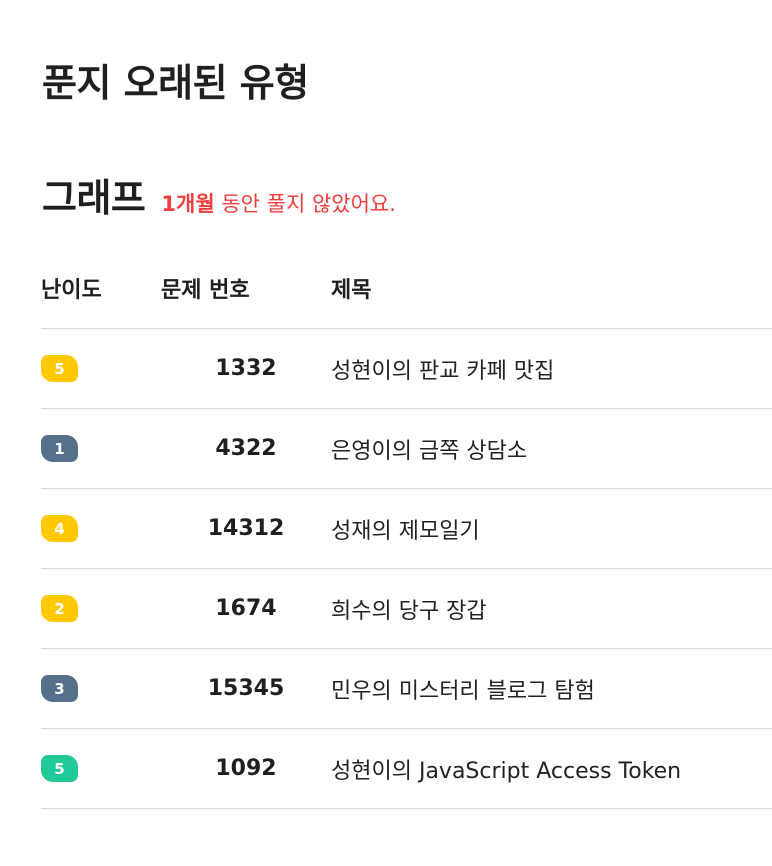  I want to click on header-number: 문제 번호, so click(246, 288).